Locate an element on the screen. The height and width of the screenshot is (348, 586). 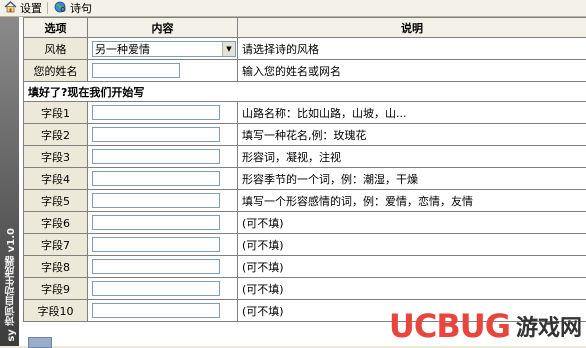
watermark-logo: UCBUG 游戏网 is located at coordinates (485, 326).